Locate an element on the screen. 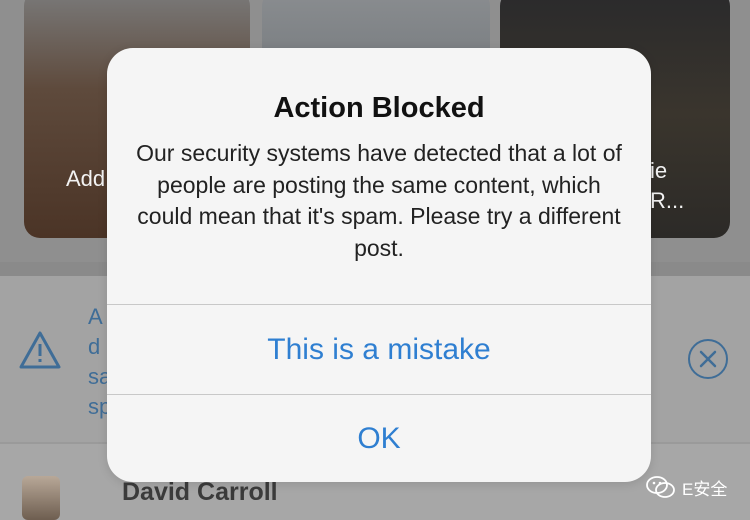 This screenshot has width=750, height=520. close-icon is located at coordinates (708, 359).